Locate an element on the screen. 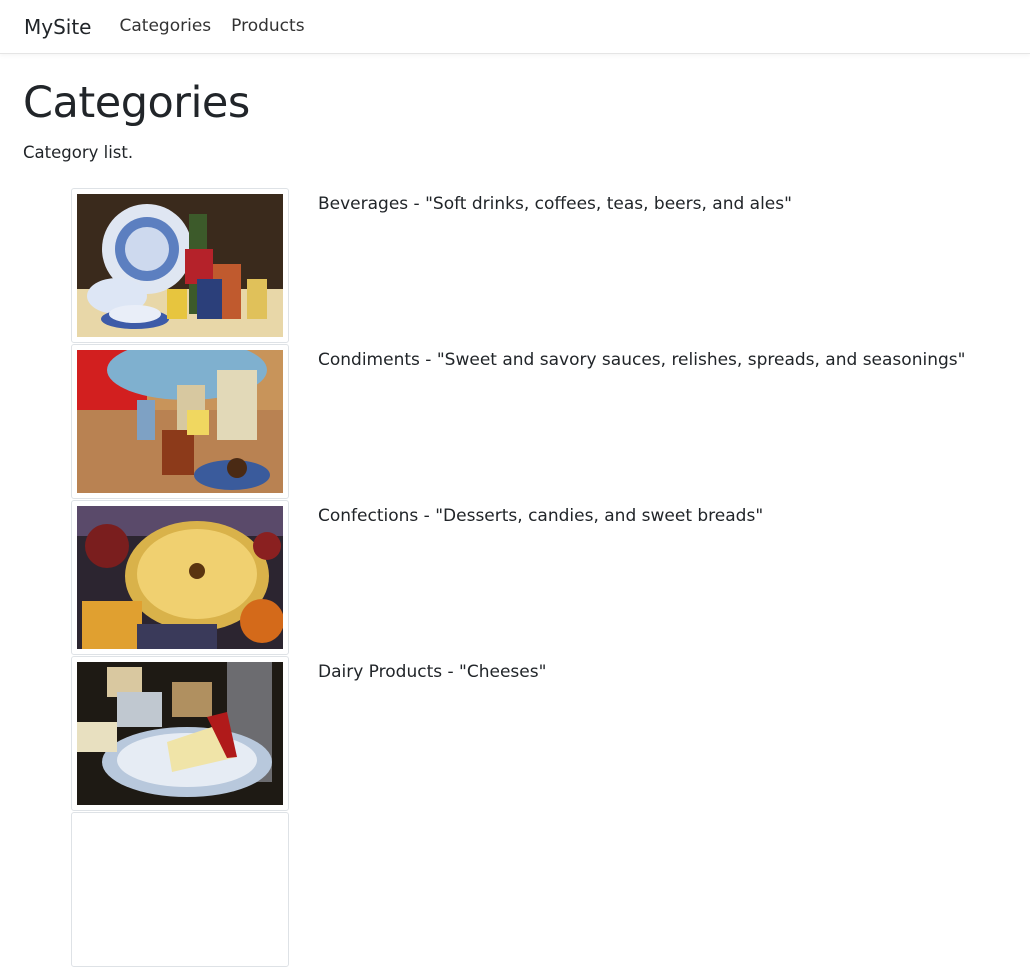 Image resolution: width=1030 pixels, height=968 pixels. dairy-products-photo is located at coordinates (180, 733).